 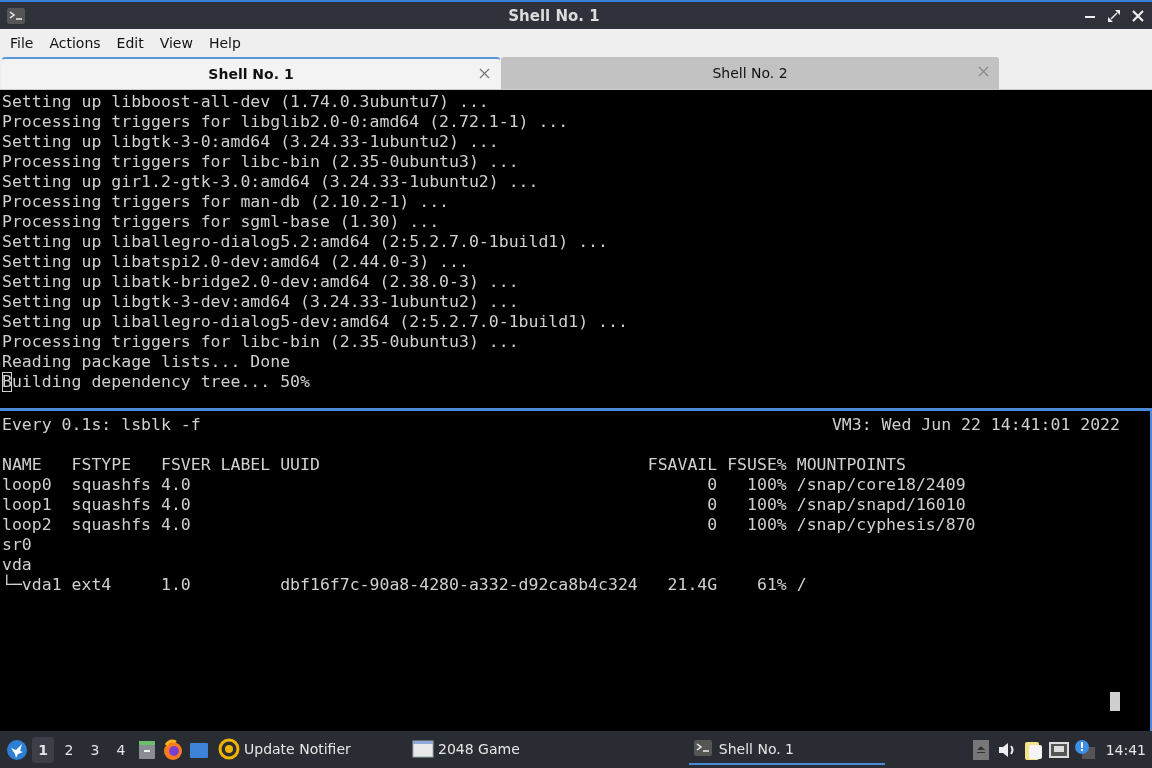 I want to click on terminal-text: Every 0.1s: lsblk -f, so click(x=101, y=425).